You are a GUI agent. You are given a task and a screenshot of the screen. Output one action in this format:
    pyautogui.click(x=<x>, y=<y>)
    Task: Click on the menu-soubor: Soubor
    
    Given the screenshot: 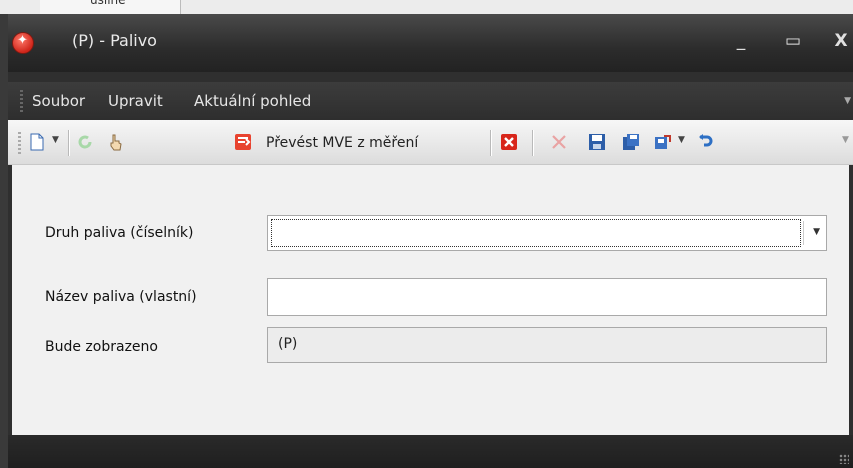 What is the action you would take?
    pyautogui.click(x=58, y=101)
    